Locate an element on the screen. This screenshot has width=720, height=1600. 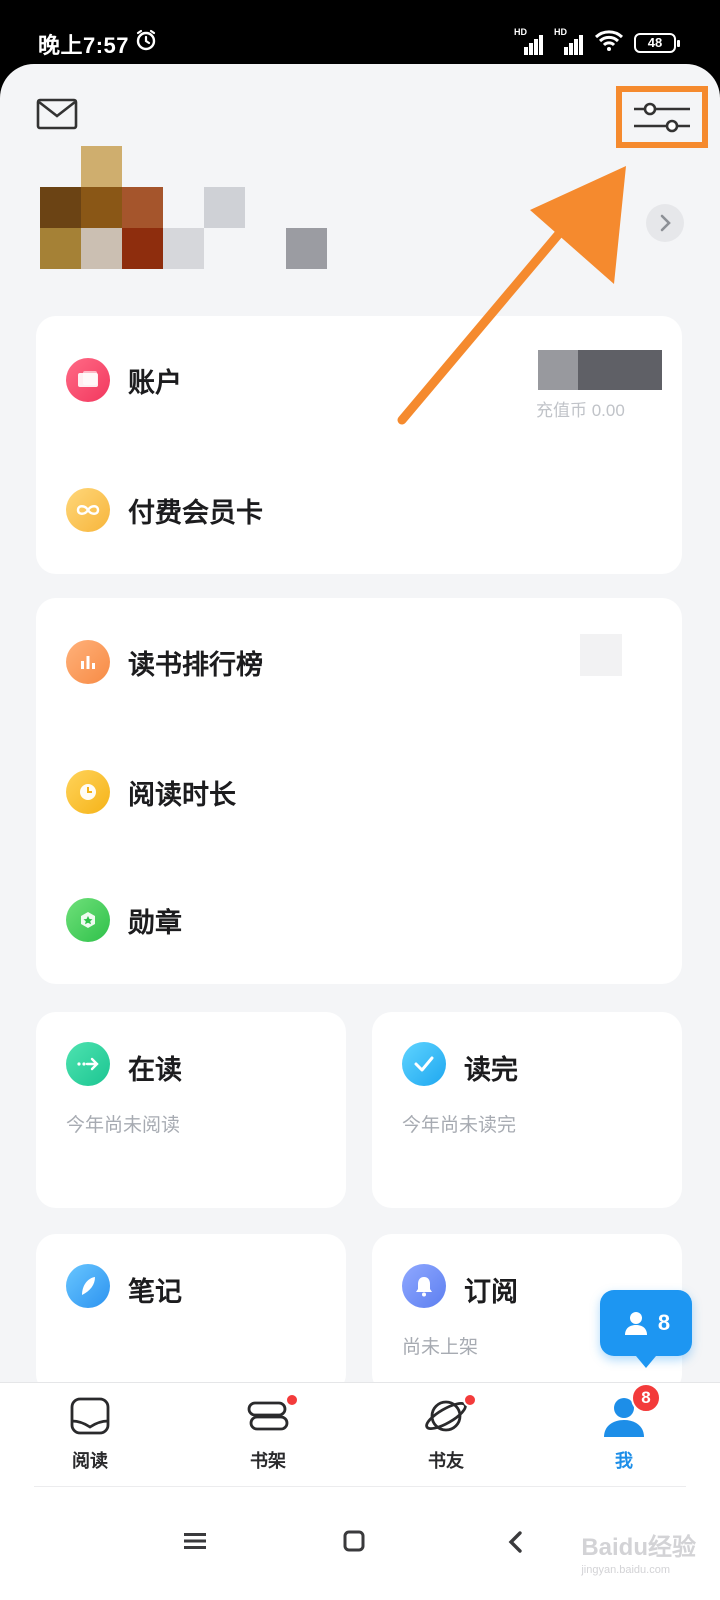
avatar is located at coordinates (186, 208).